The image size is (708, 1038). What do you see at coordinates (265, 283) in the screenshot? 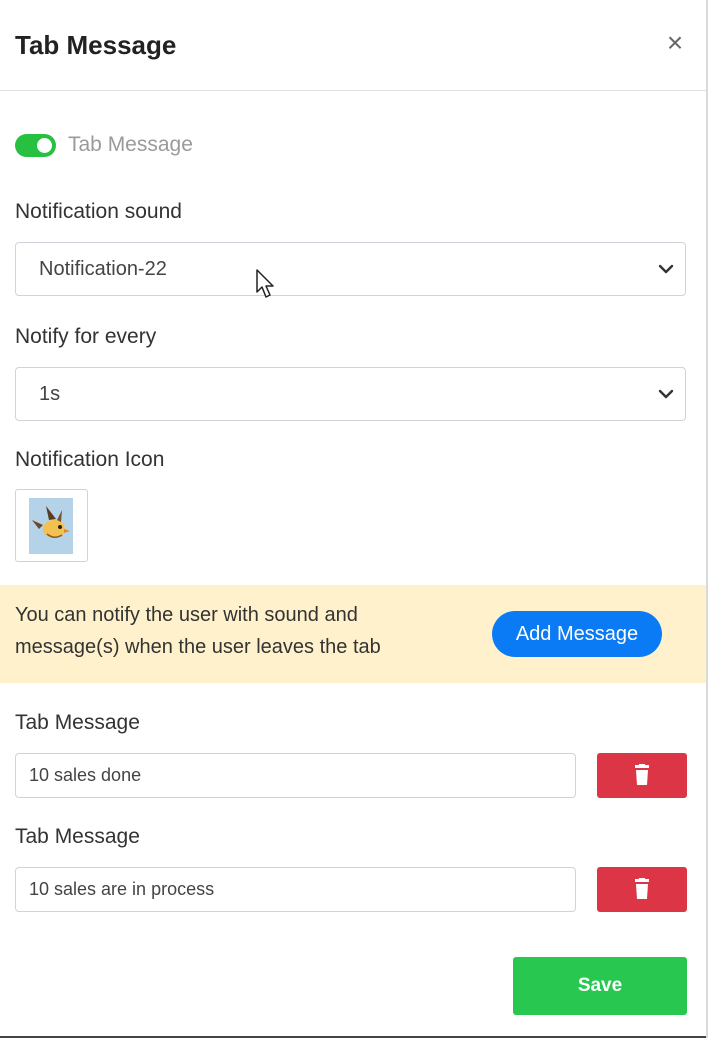
I see `mouse-pointer-icon` at bounding box center [265, 283].